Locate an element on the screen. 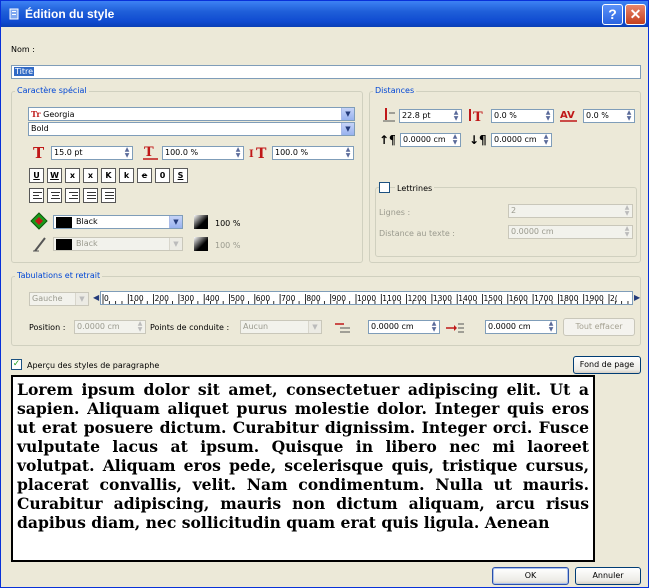 Image resolution: width=649 pixels, height=588 pixels. subscript-button: x is located at coordinates (72, 175).